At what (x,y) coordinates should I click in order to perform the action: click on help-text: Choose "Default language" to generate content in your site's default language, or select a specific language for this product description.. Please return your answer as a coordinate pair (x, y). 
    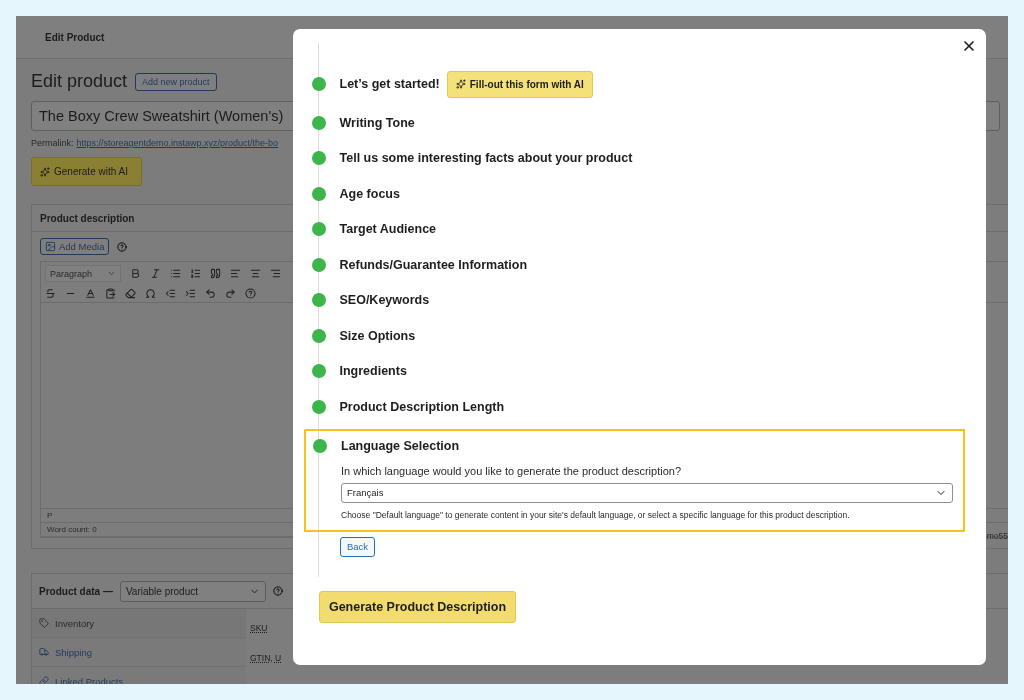
    Looking at the image, I should click on (596, 514).